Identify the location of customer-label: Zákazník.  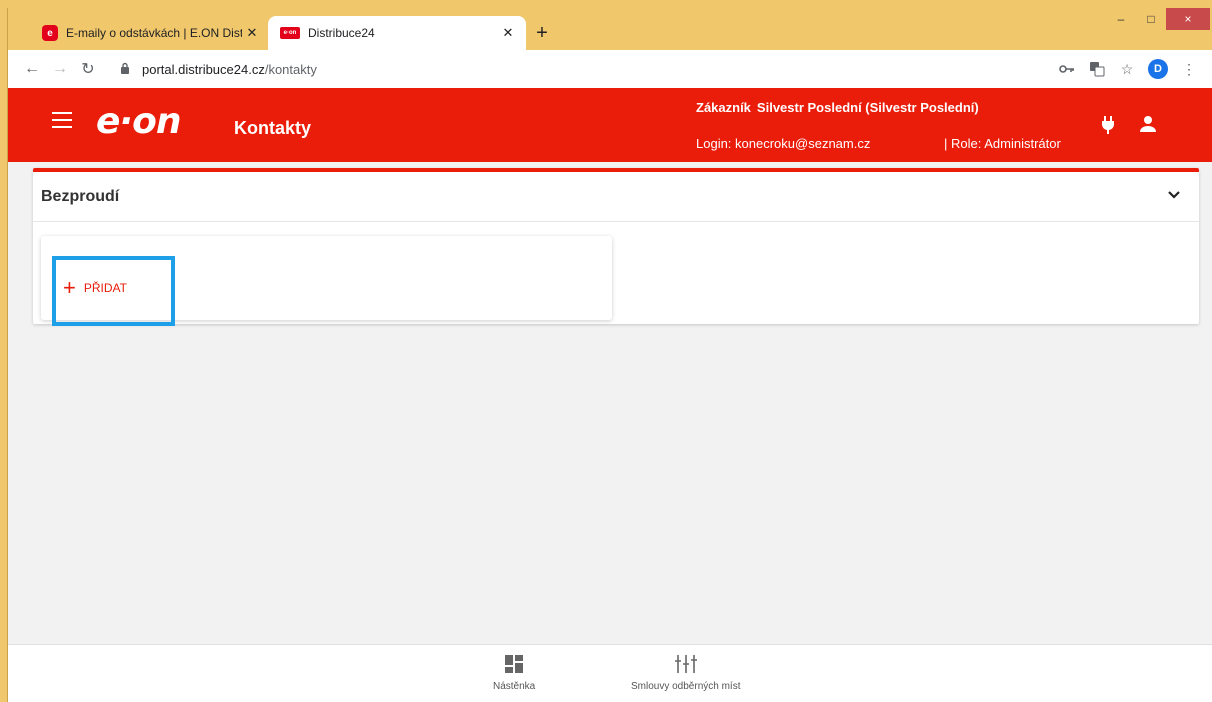
(723, 107).